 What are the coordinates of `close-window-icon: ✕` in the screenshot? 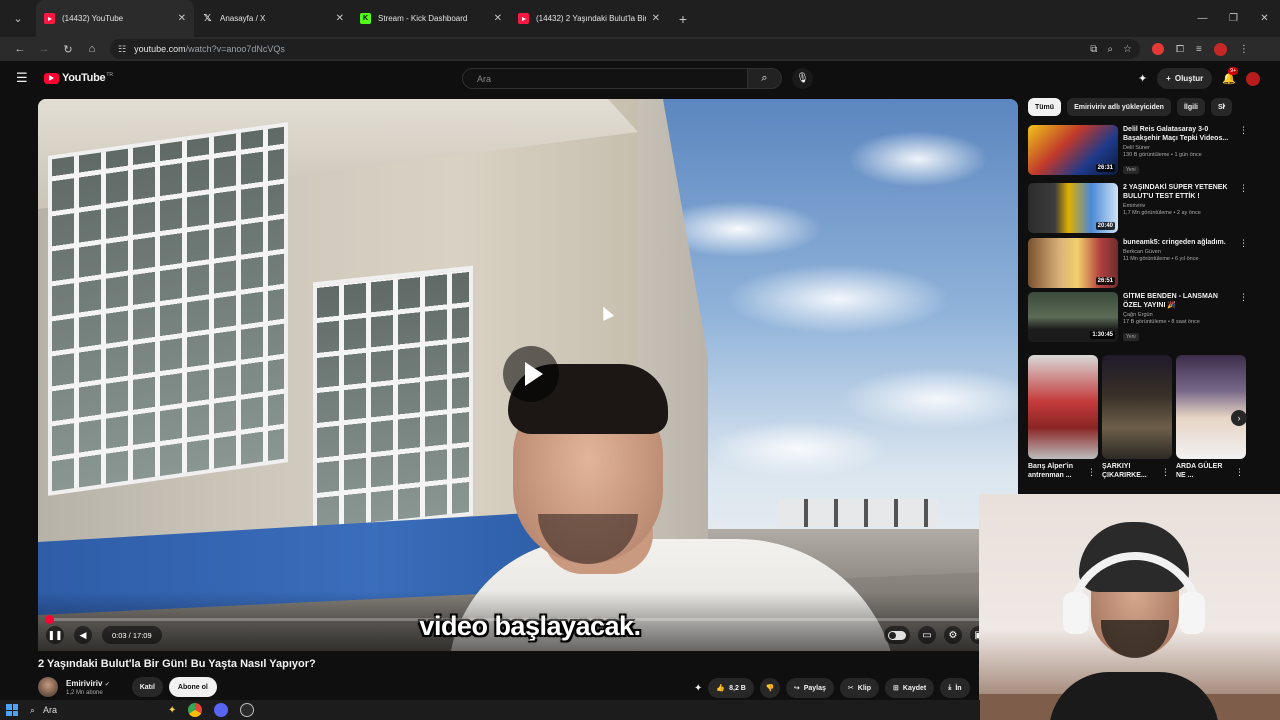 It's located at (1264, 18).